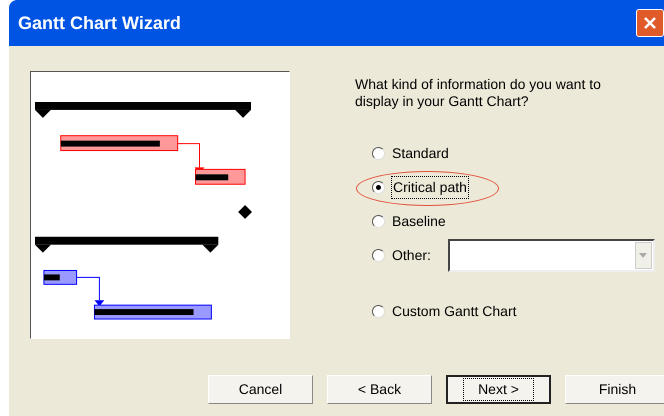  I want to click on dialog-button: Finish, so click(614, 389).